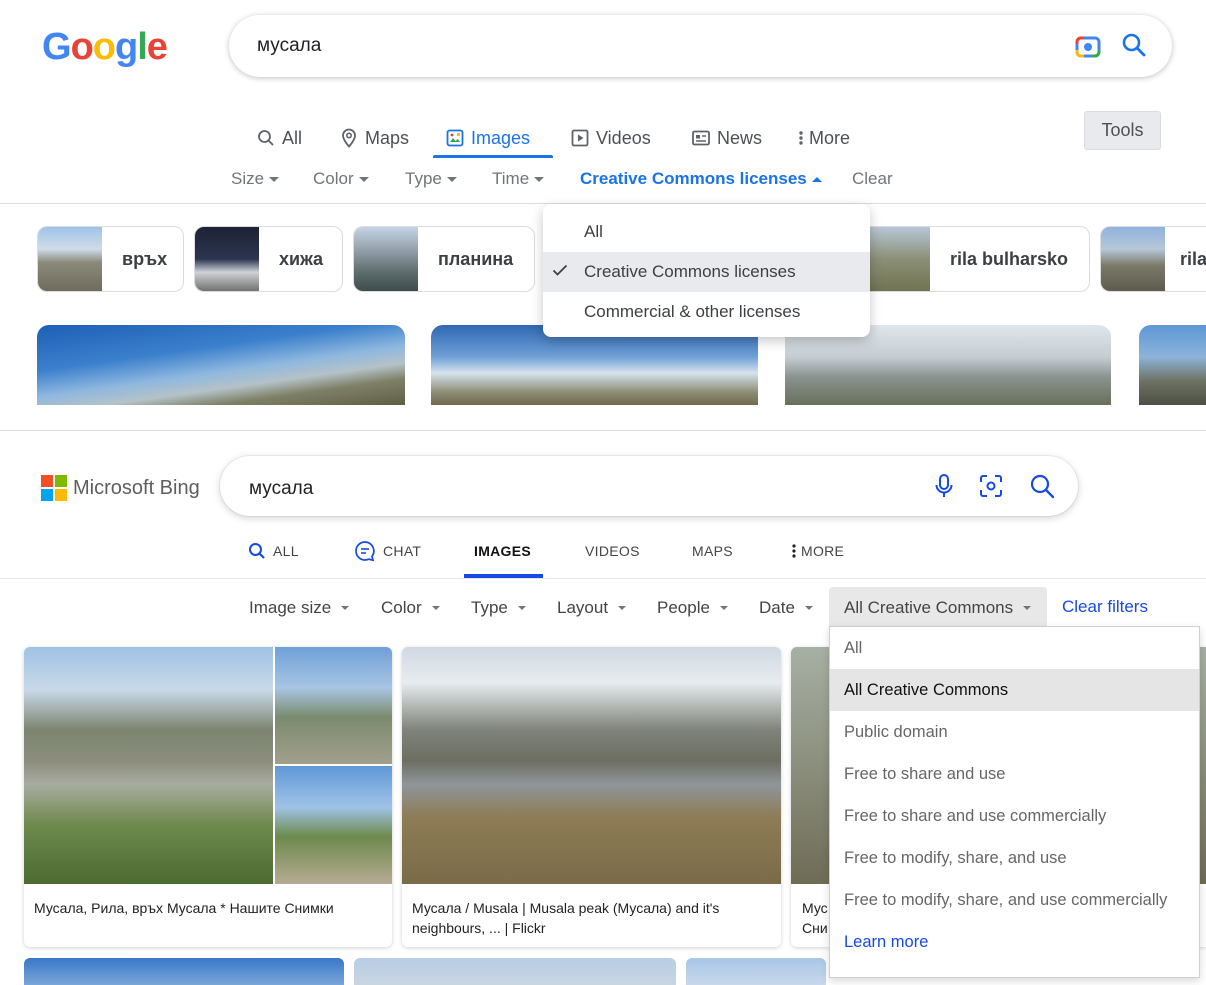  What do you see at coordinates (1122, 130) in the screenshot?
I see `tools-button: Tools` at bounding box center [1122, 130].